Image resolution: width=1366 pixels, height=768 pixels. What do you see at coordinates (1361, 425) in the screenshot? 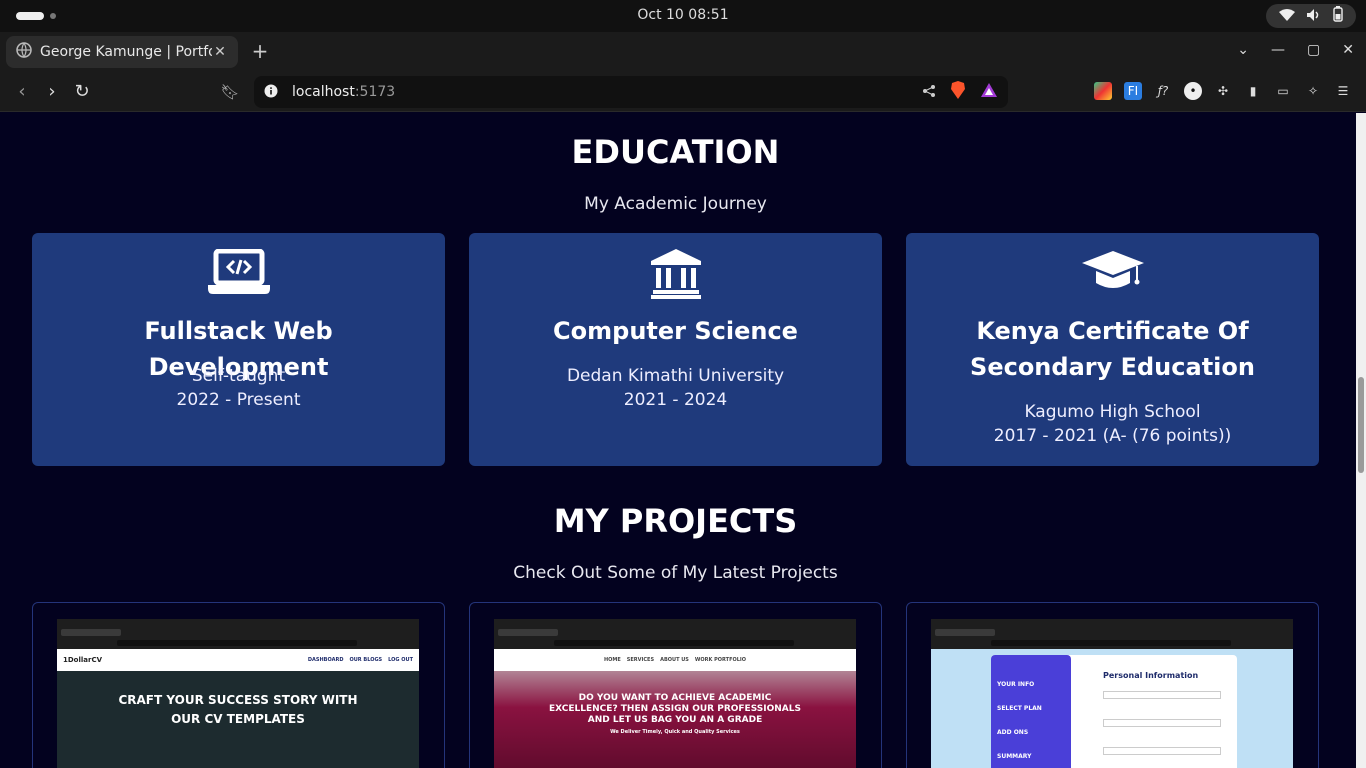
I see `scrollbar-thumb` at bounding box center [1361, 425].